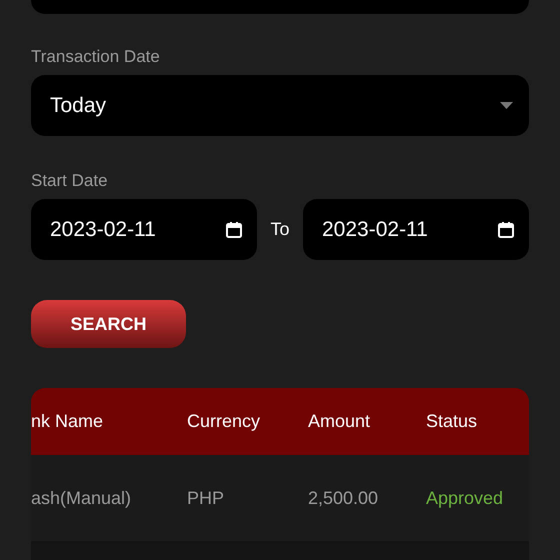  What do you see at coordinates (465, 498) in the screenshot?
I see `status-text: Approved` at bounding box center [465, 498].